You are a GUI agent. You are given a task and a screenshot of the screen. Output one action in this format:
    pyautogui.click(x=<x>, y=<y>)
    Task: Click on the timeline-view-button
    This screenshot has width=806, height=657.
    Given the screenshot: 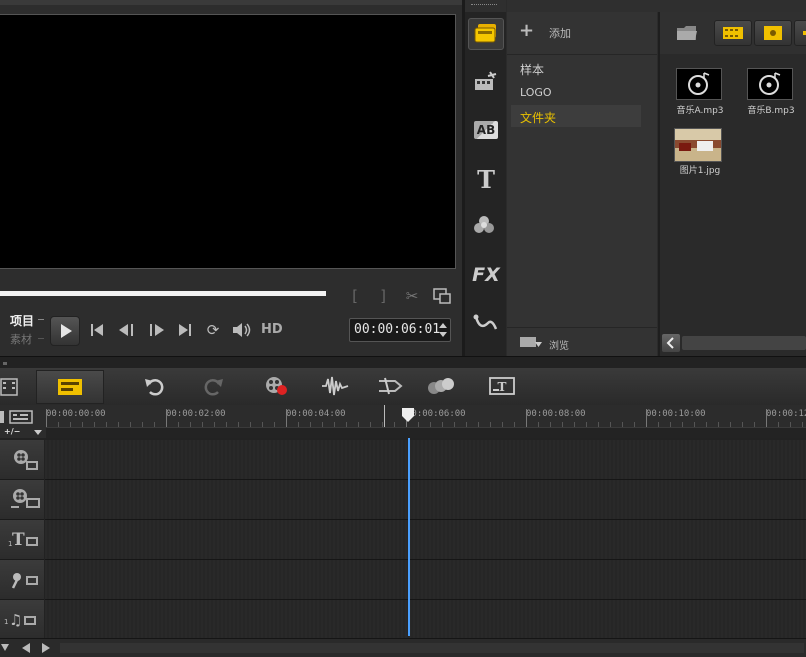 What is the action you would take?
    pyautogui.click(x=70, y=387)
    